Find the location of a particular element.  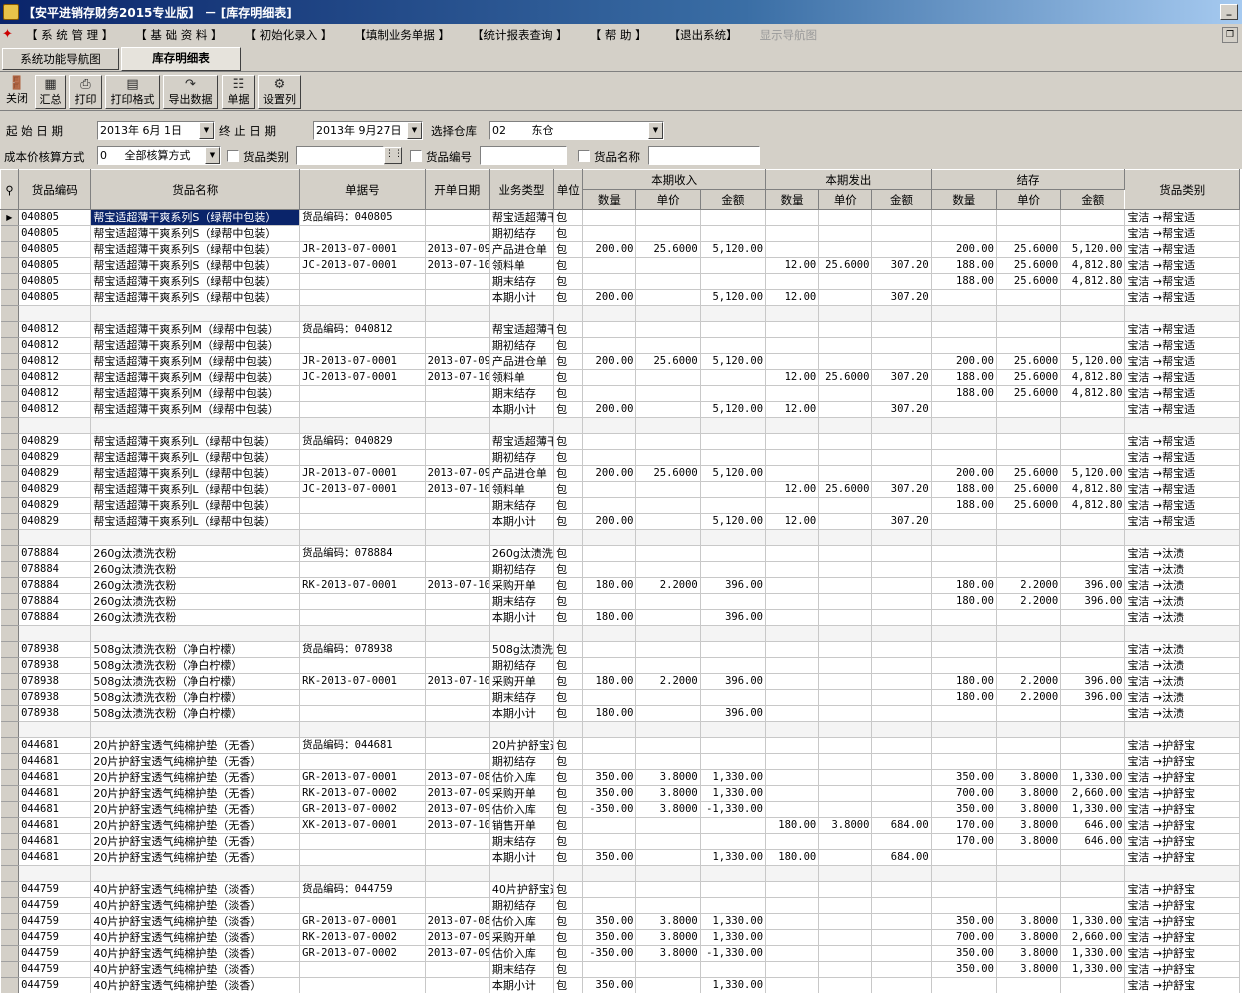

cell-type: 期末结存 is located at coordinates (522, 841).